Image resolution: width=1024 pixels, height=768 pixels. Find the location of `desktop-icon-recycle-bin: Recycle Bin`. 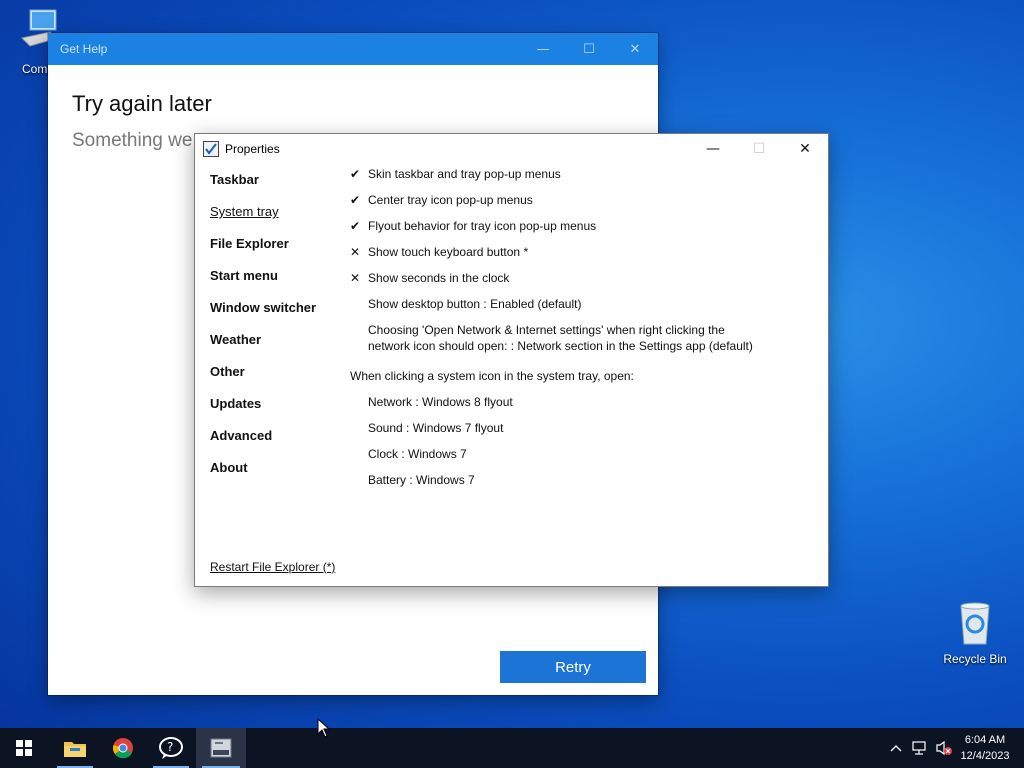

desktop-icon-recycle-bin: Recycle Bin is located at coordinates (975, 634).